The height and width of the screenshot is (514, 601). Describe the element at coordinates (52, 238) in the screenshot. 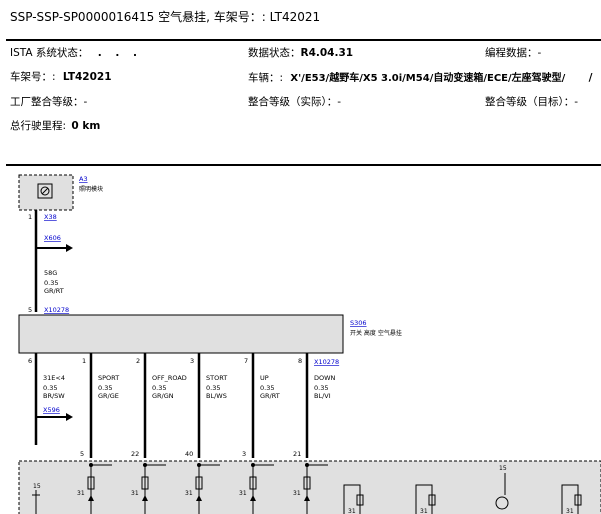

I see `connector-x606-link: X606` at that location.